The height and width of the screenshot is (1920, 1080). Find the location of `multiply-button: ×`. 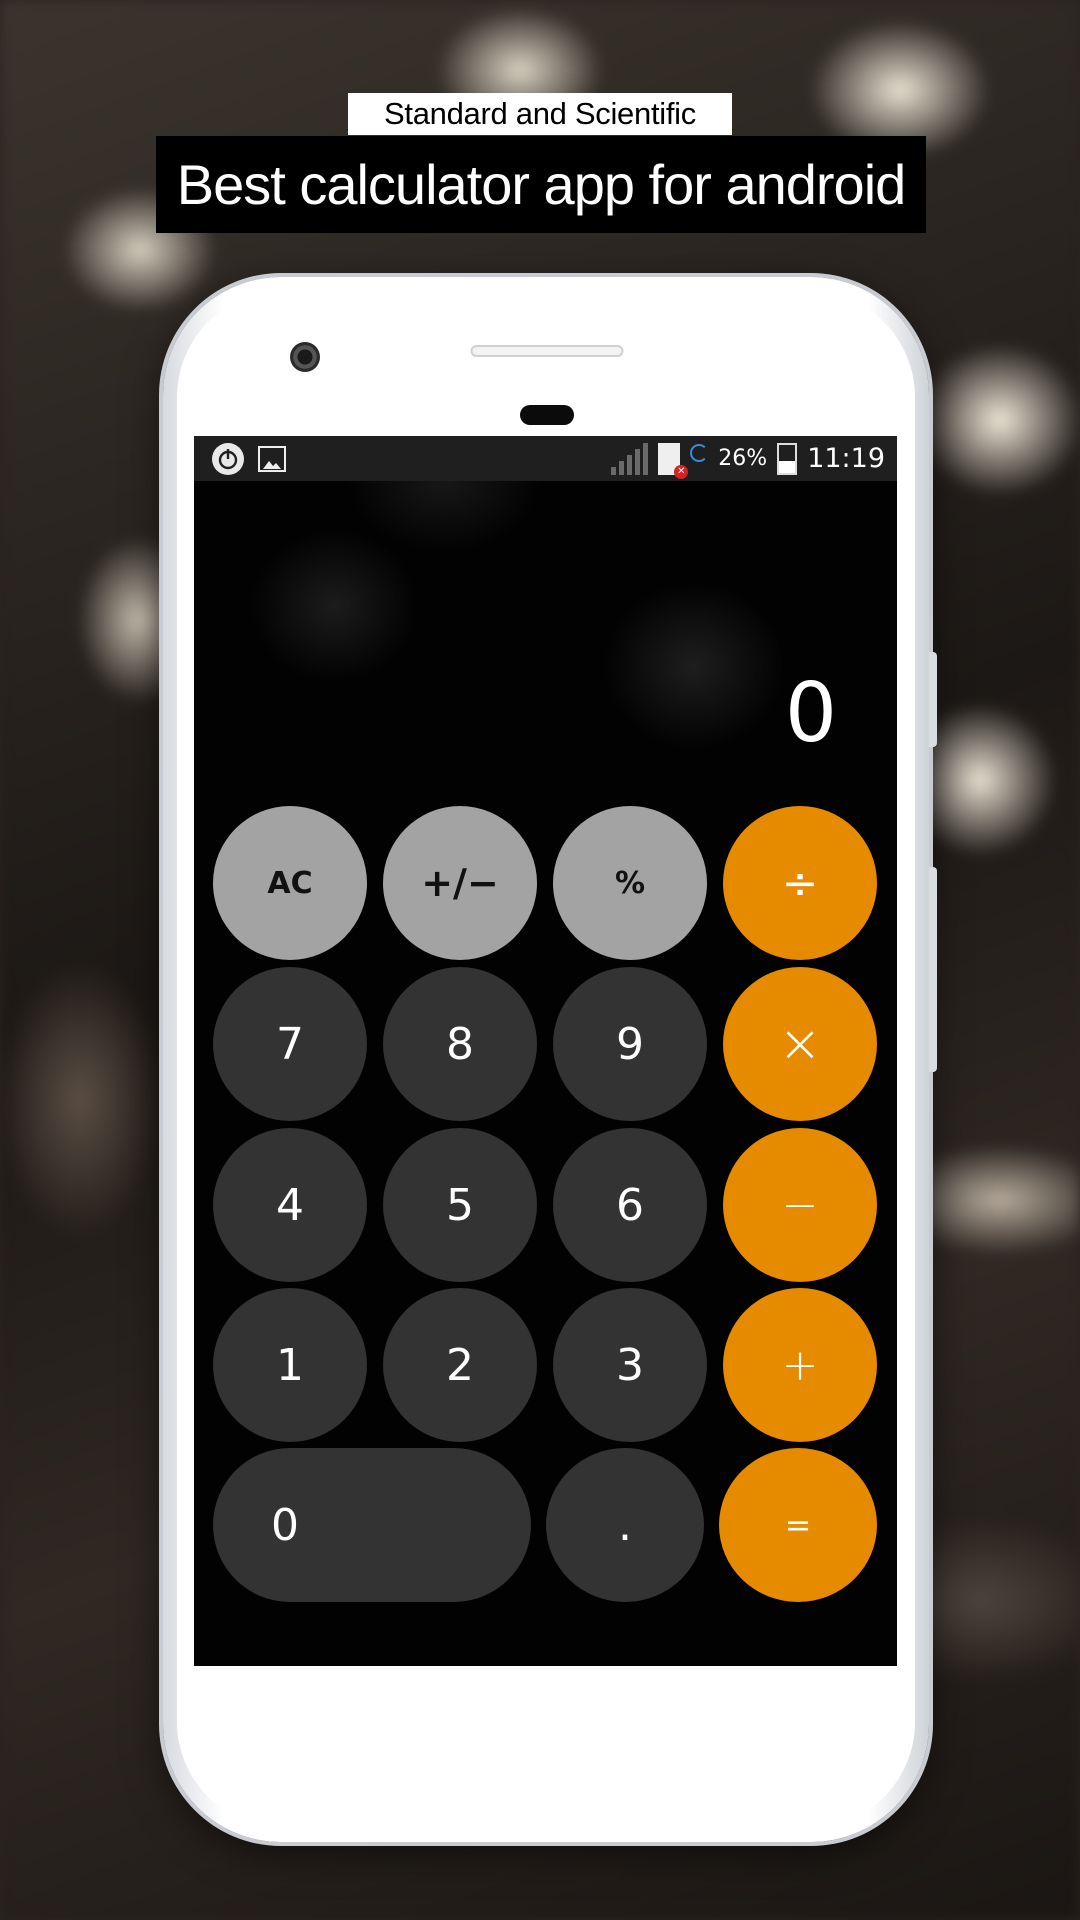

multiply-button: × is located at coordinates (800, 1044).